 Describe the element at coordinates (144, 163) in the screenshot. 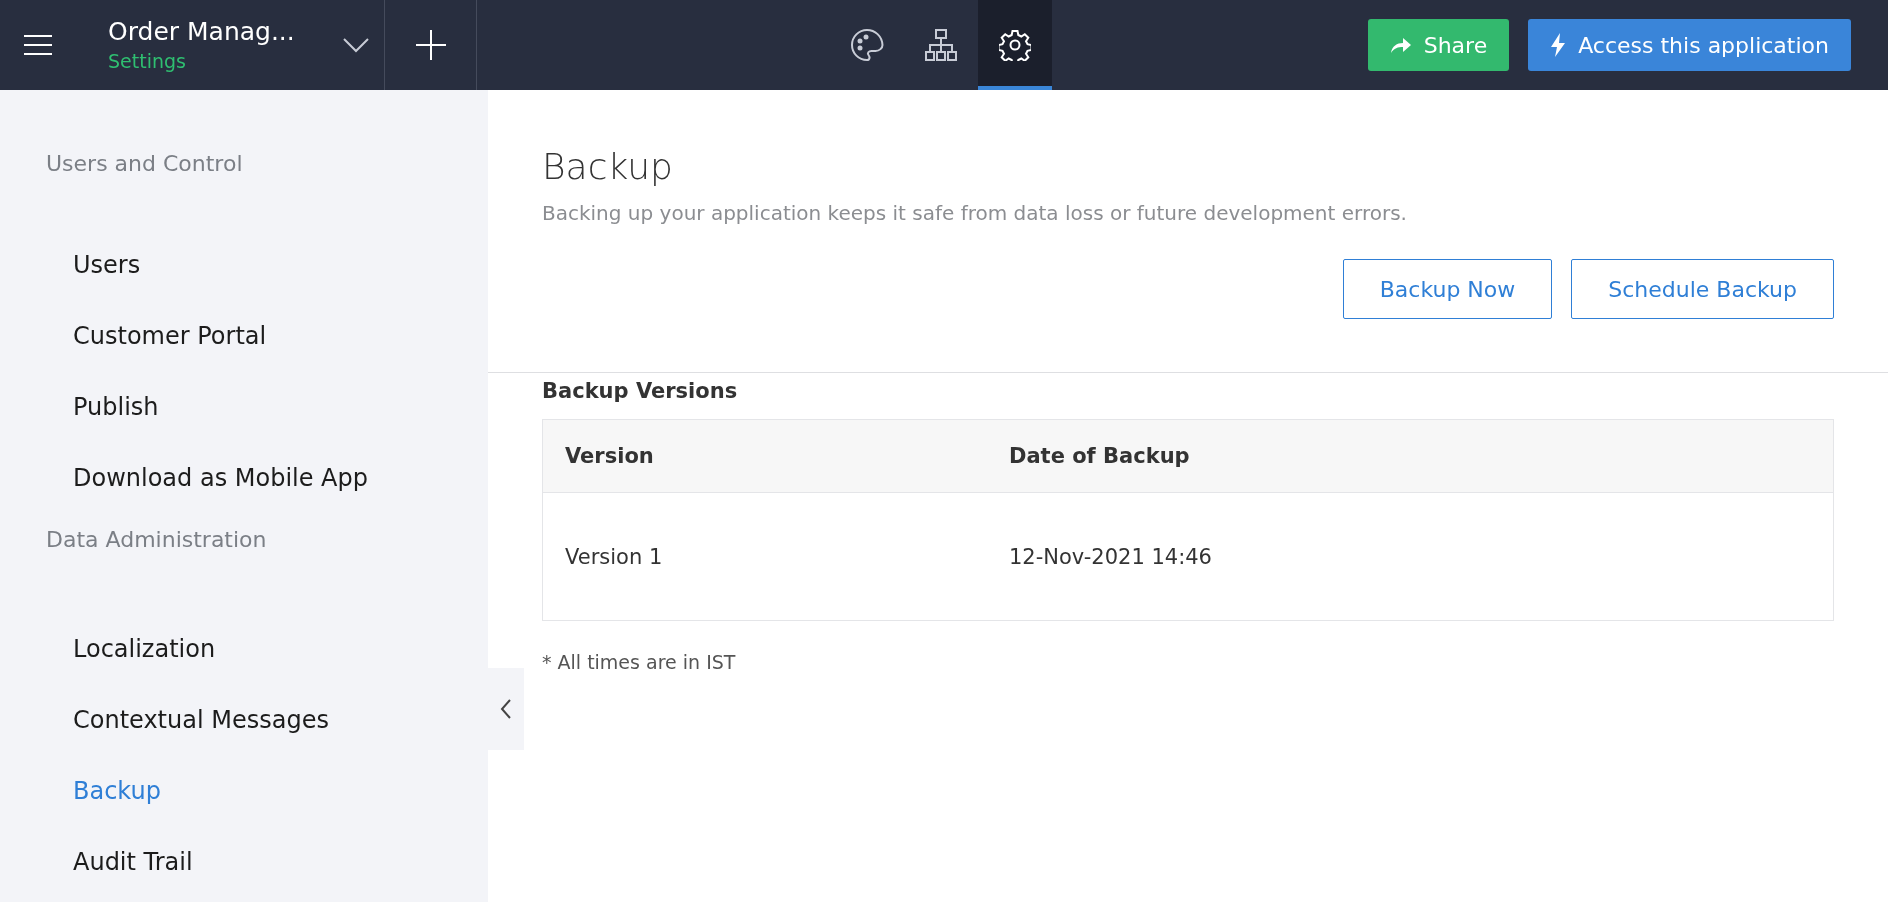

I see `sidebar-section-title: Users and Control` at that location.